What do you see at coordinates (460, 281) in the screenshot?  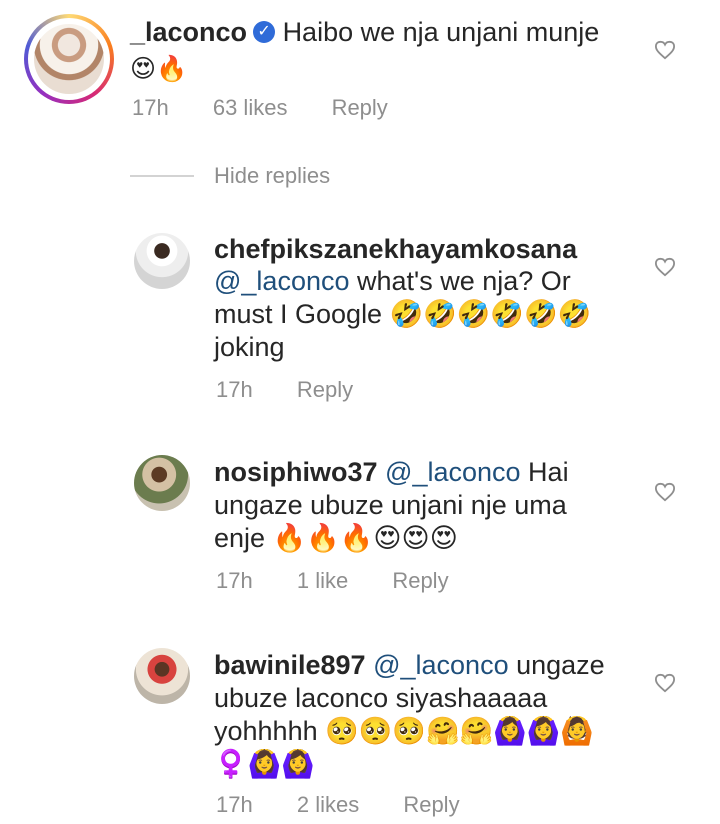 I see `reply-text: what's we nja? Or` at bounding box center [460, 281].